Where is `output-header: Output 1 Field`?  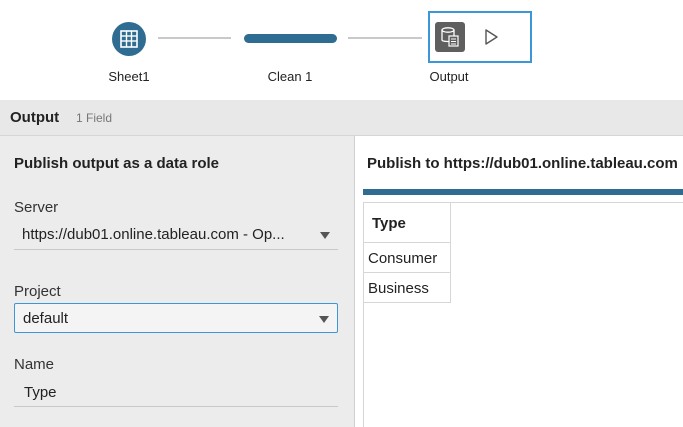 output-header: Output 1 Field is located at coordinates (341, 118).